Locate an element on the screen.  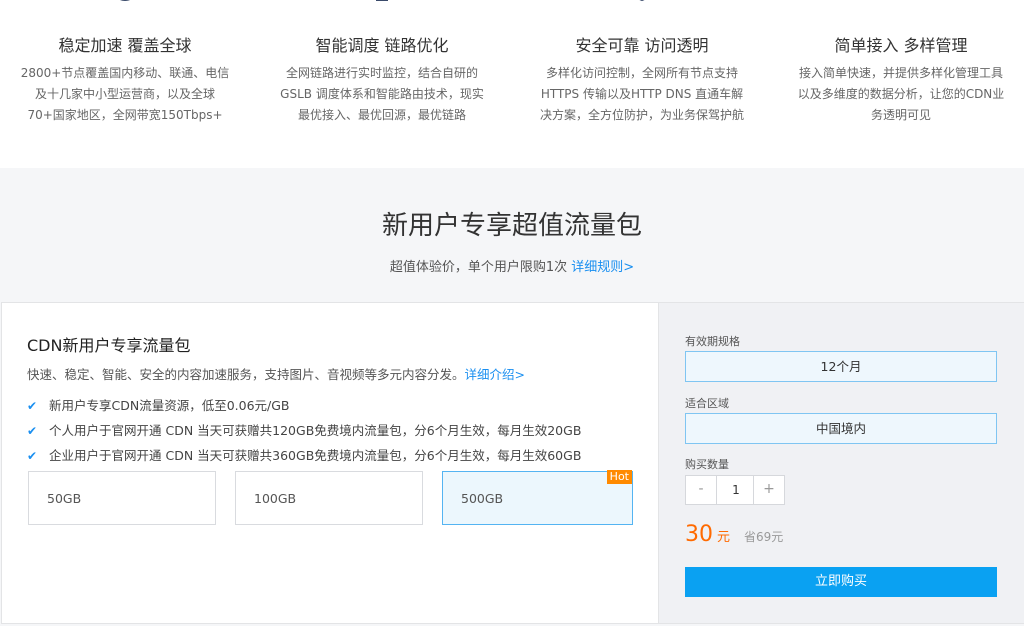
period-label: 有效期规格 is located at coordinates (712, 341).